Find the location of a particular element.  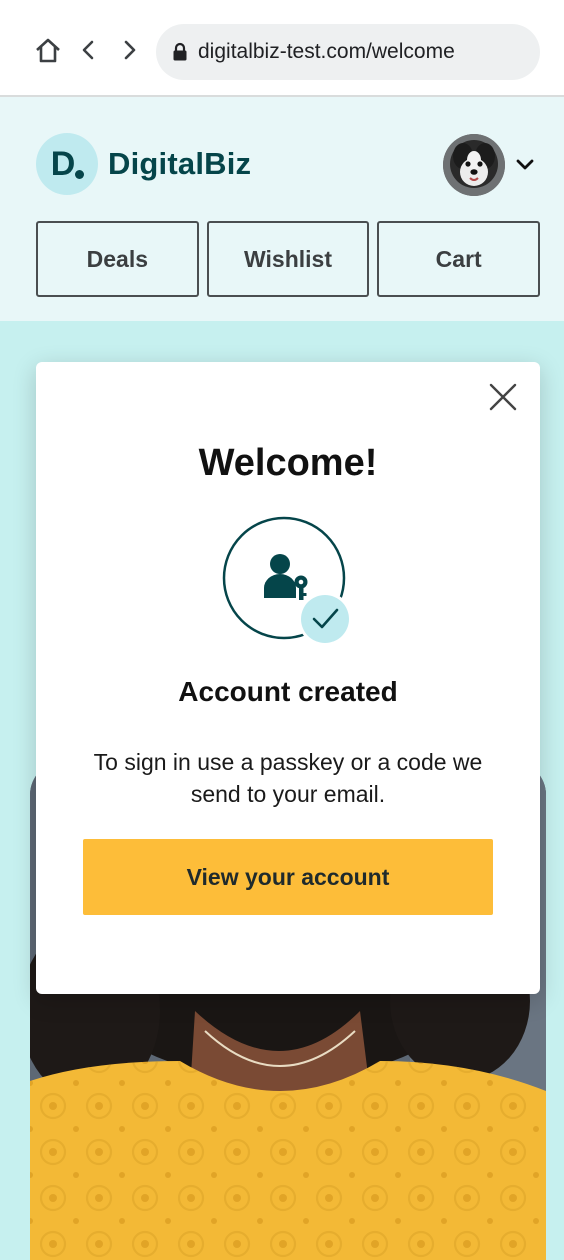

main-nav: Deals Wishlist Cart is located at coordinates (288, 259).